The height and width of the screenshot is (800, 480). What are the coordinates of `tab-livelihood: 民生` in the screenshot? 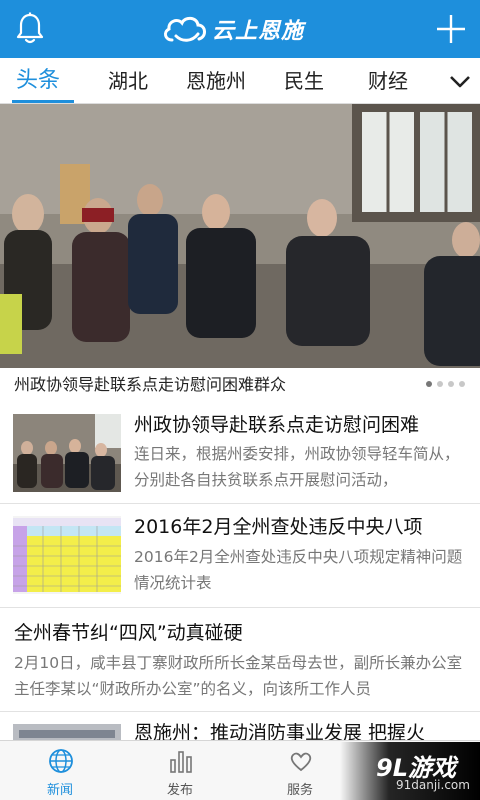 It's located at (304, 81).